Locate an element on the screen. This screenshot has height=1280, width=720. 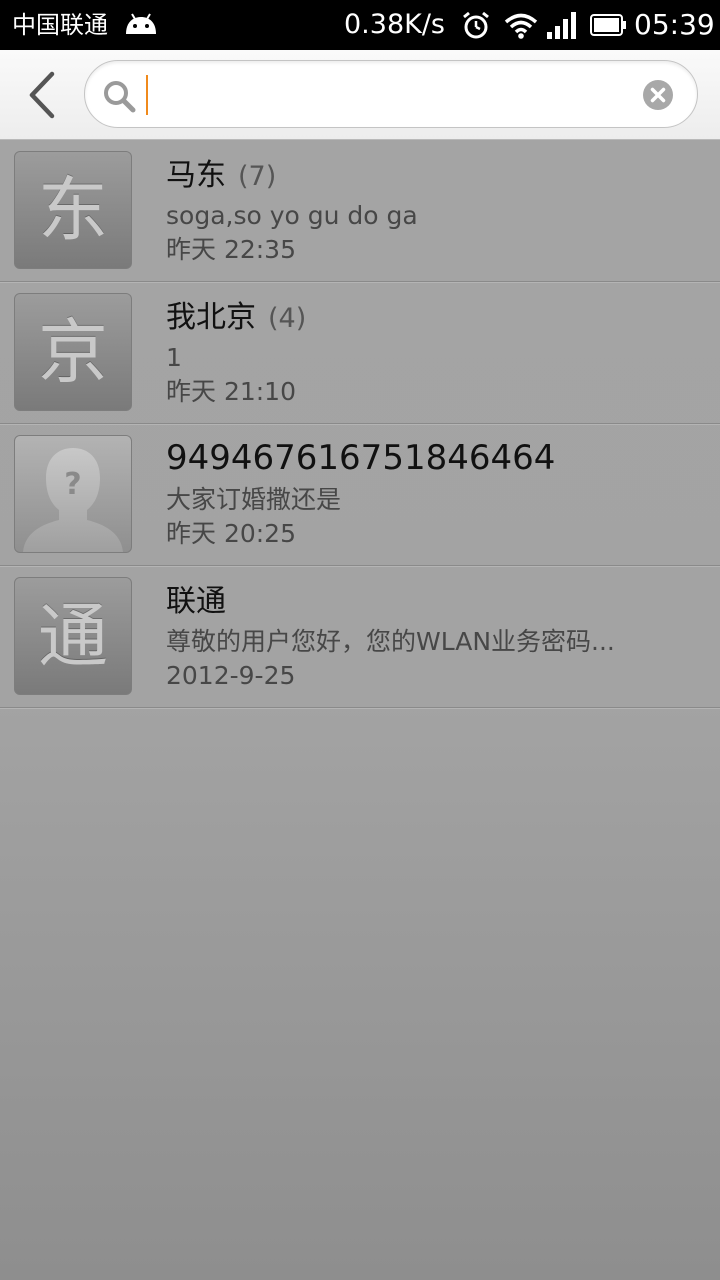
search-box is located at coordinates (391, 94).